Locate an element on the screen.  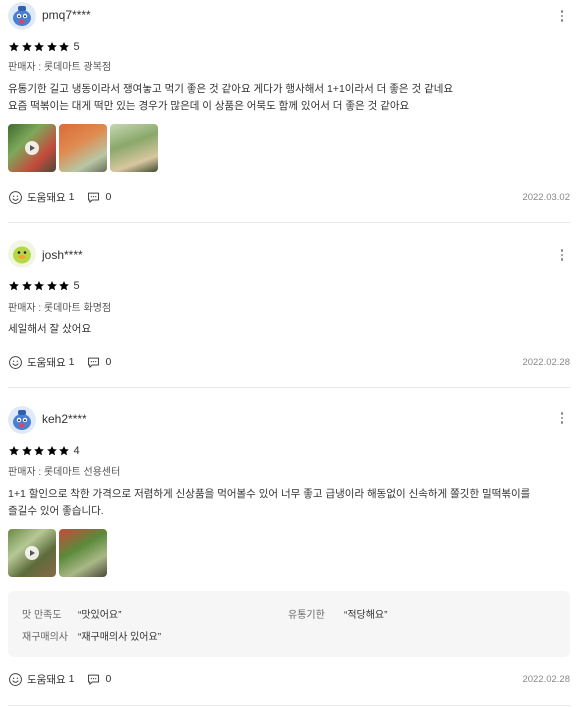
divider is located at coordinates (289, 705).